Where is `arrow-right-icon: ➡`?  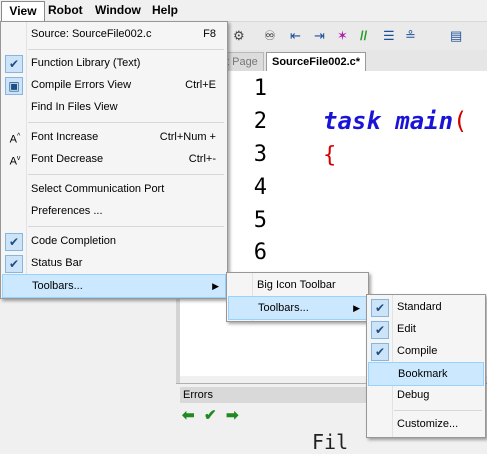
arrow-right-icon: ➡ is located at coordinates (232, 415).